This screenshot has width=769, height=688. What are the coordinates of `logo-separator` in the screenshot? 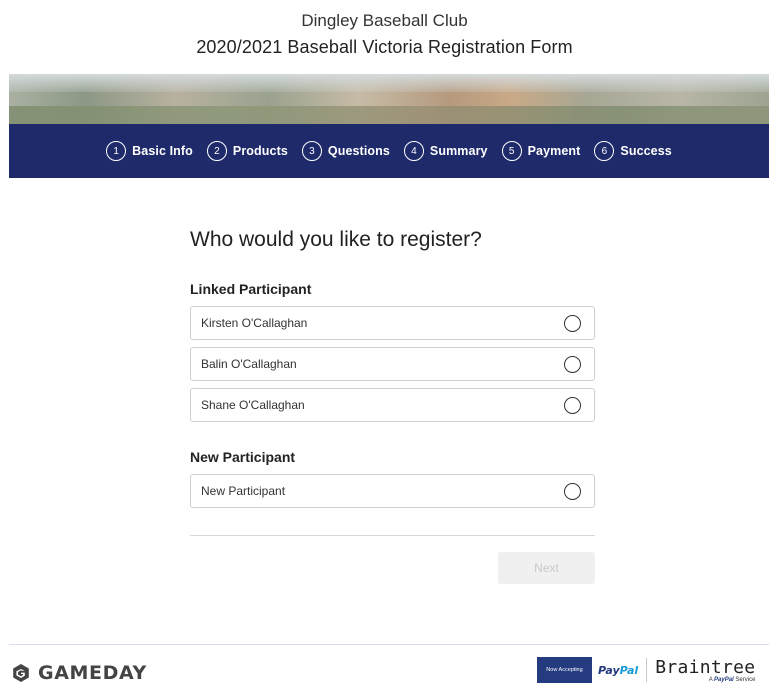 It's located at (647, 670).